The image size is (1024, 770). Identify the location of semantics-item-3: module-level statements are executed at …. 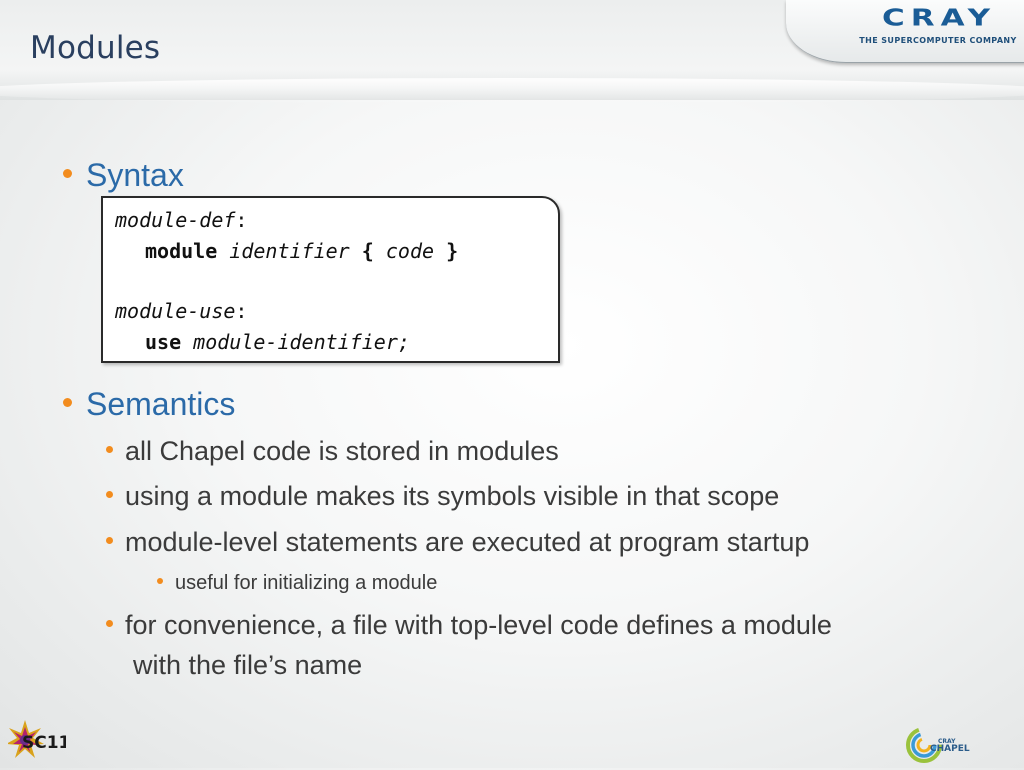
(457, 542).